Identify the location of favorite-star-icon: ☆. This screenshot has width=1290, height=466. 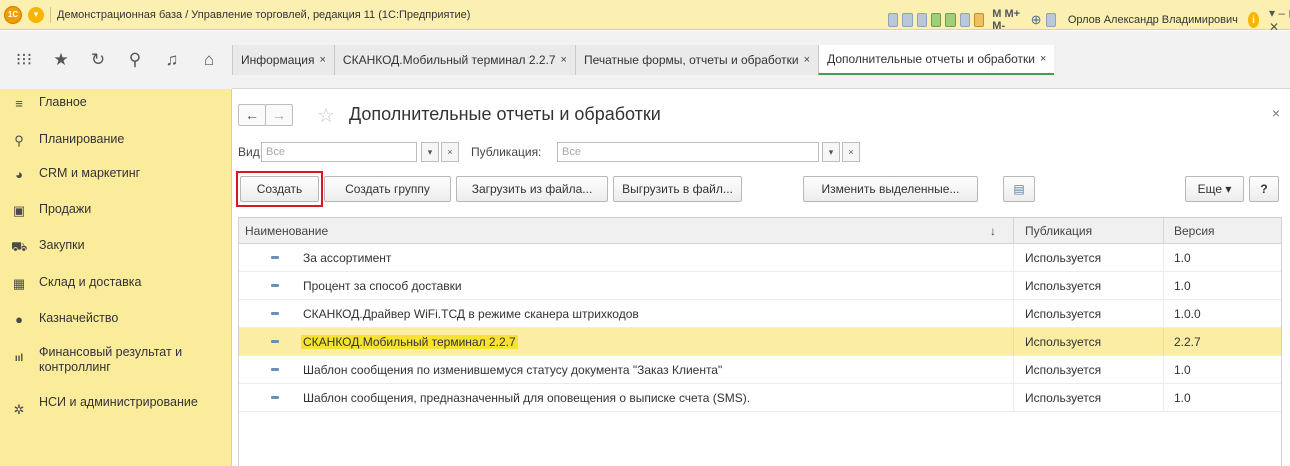
(326, 115).